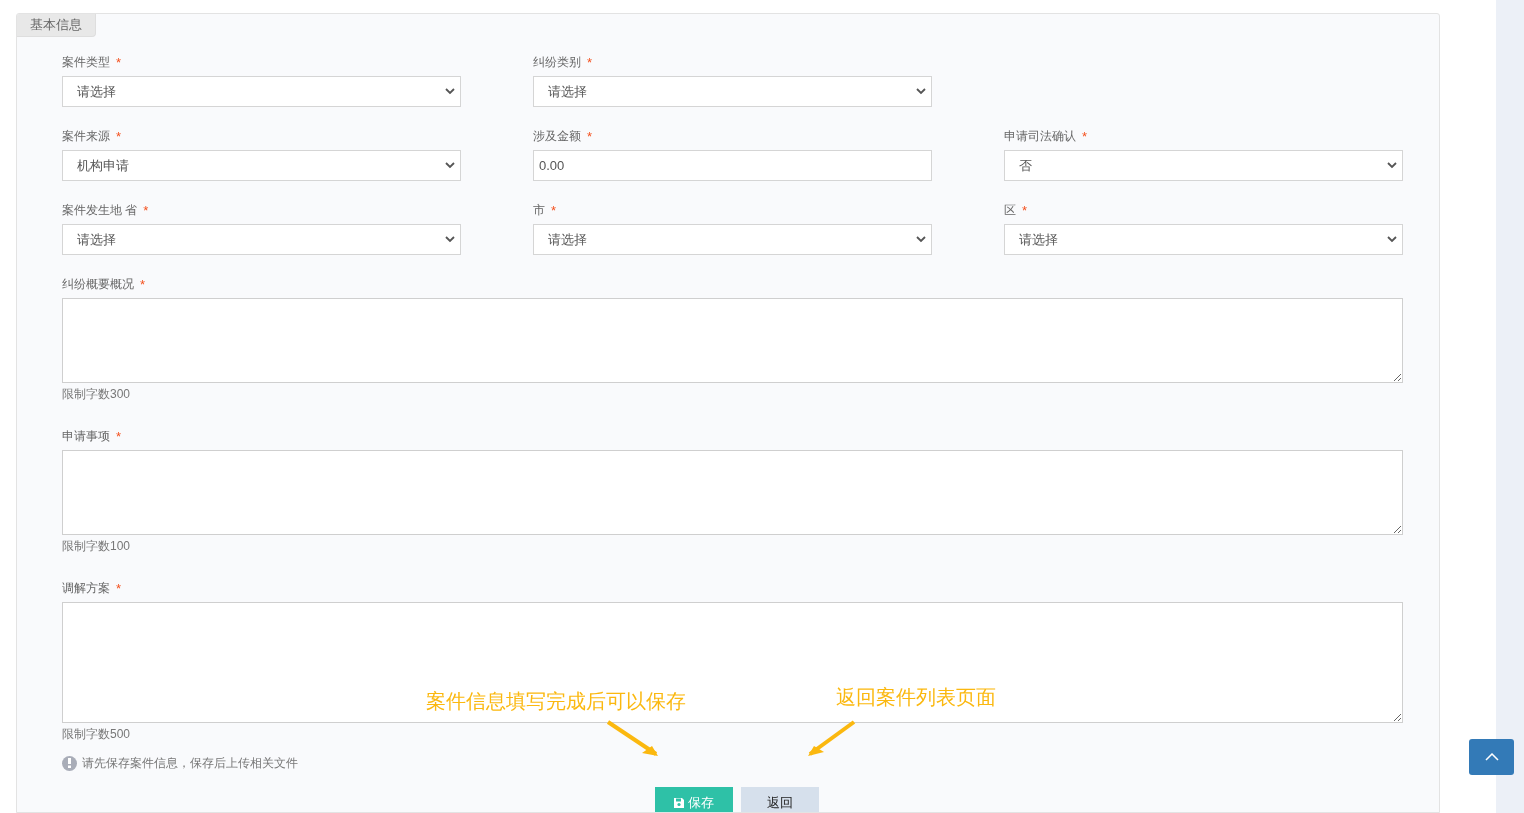 This screenshot has height=813, width=1524. Describe the element at coordinates (556, 701) in the screenshot. I see `annotation-text: 案件信息填写完成后可以保存` at that location.